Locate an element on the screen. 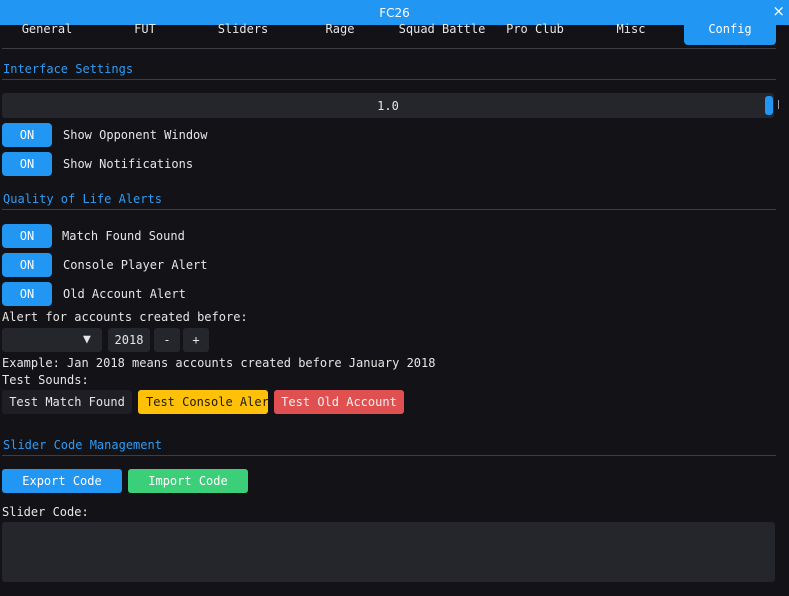  scale-slider-value: 1.0 is located at coordinates (388, 106).